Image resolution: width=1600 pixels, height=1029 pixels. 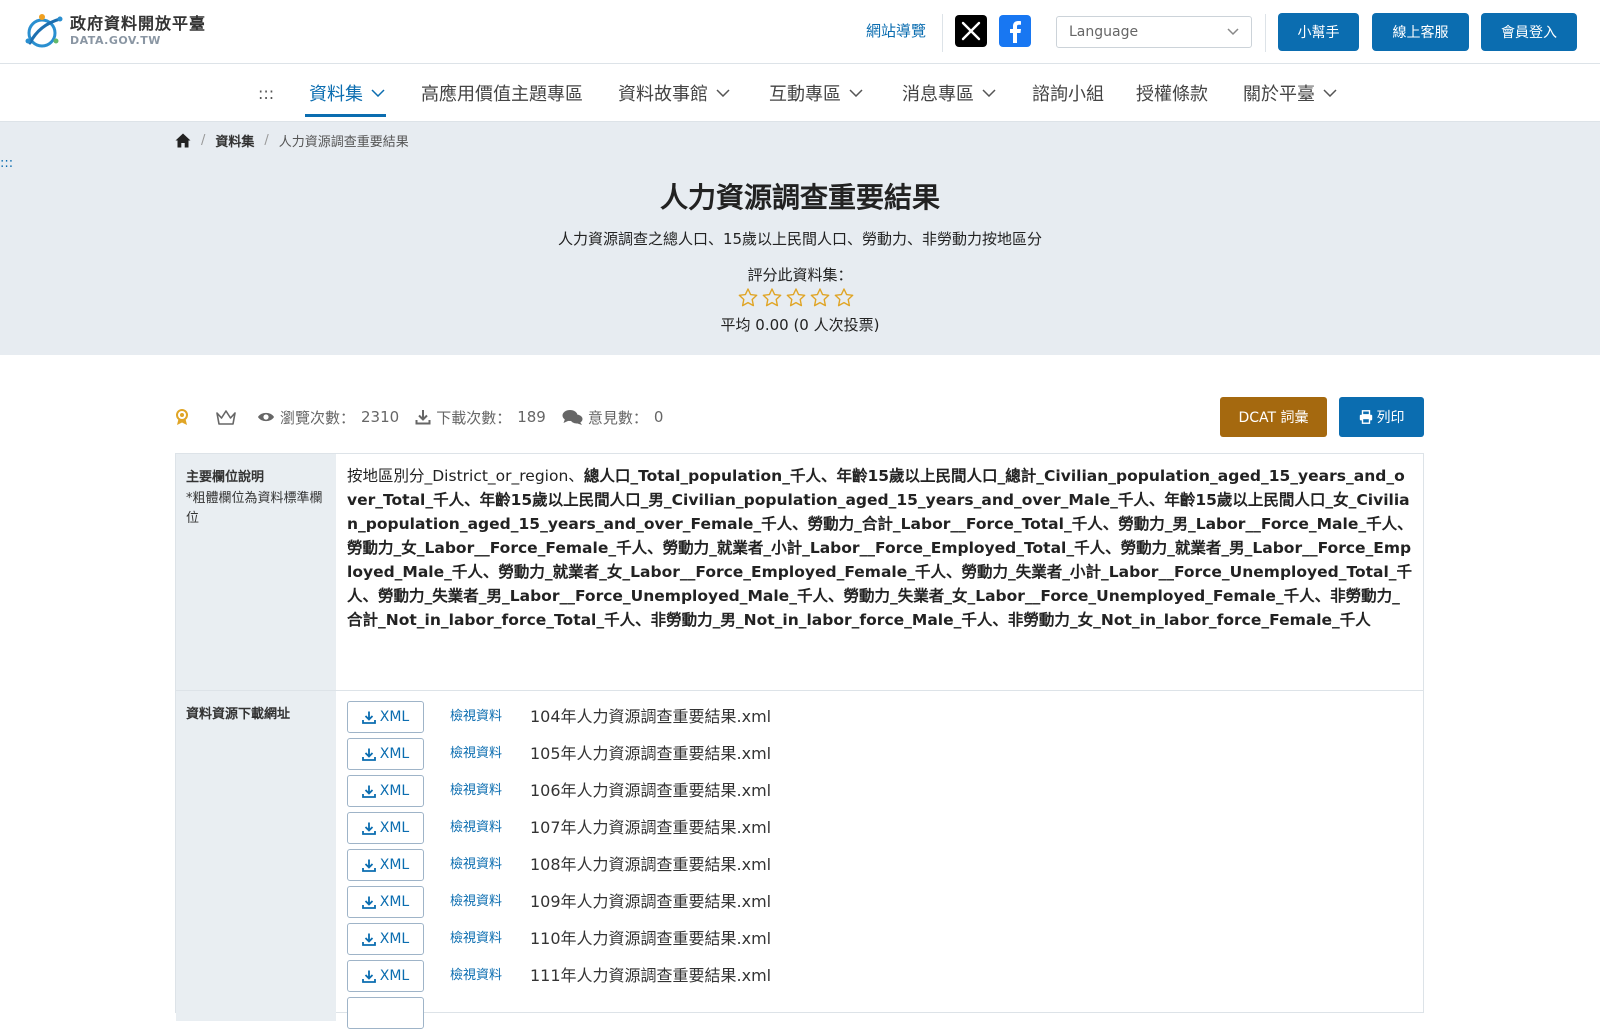 I want to click on language-select-placeholder: Language, so click(x=1104, y=32).